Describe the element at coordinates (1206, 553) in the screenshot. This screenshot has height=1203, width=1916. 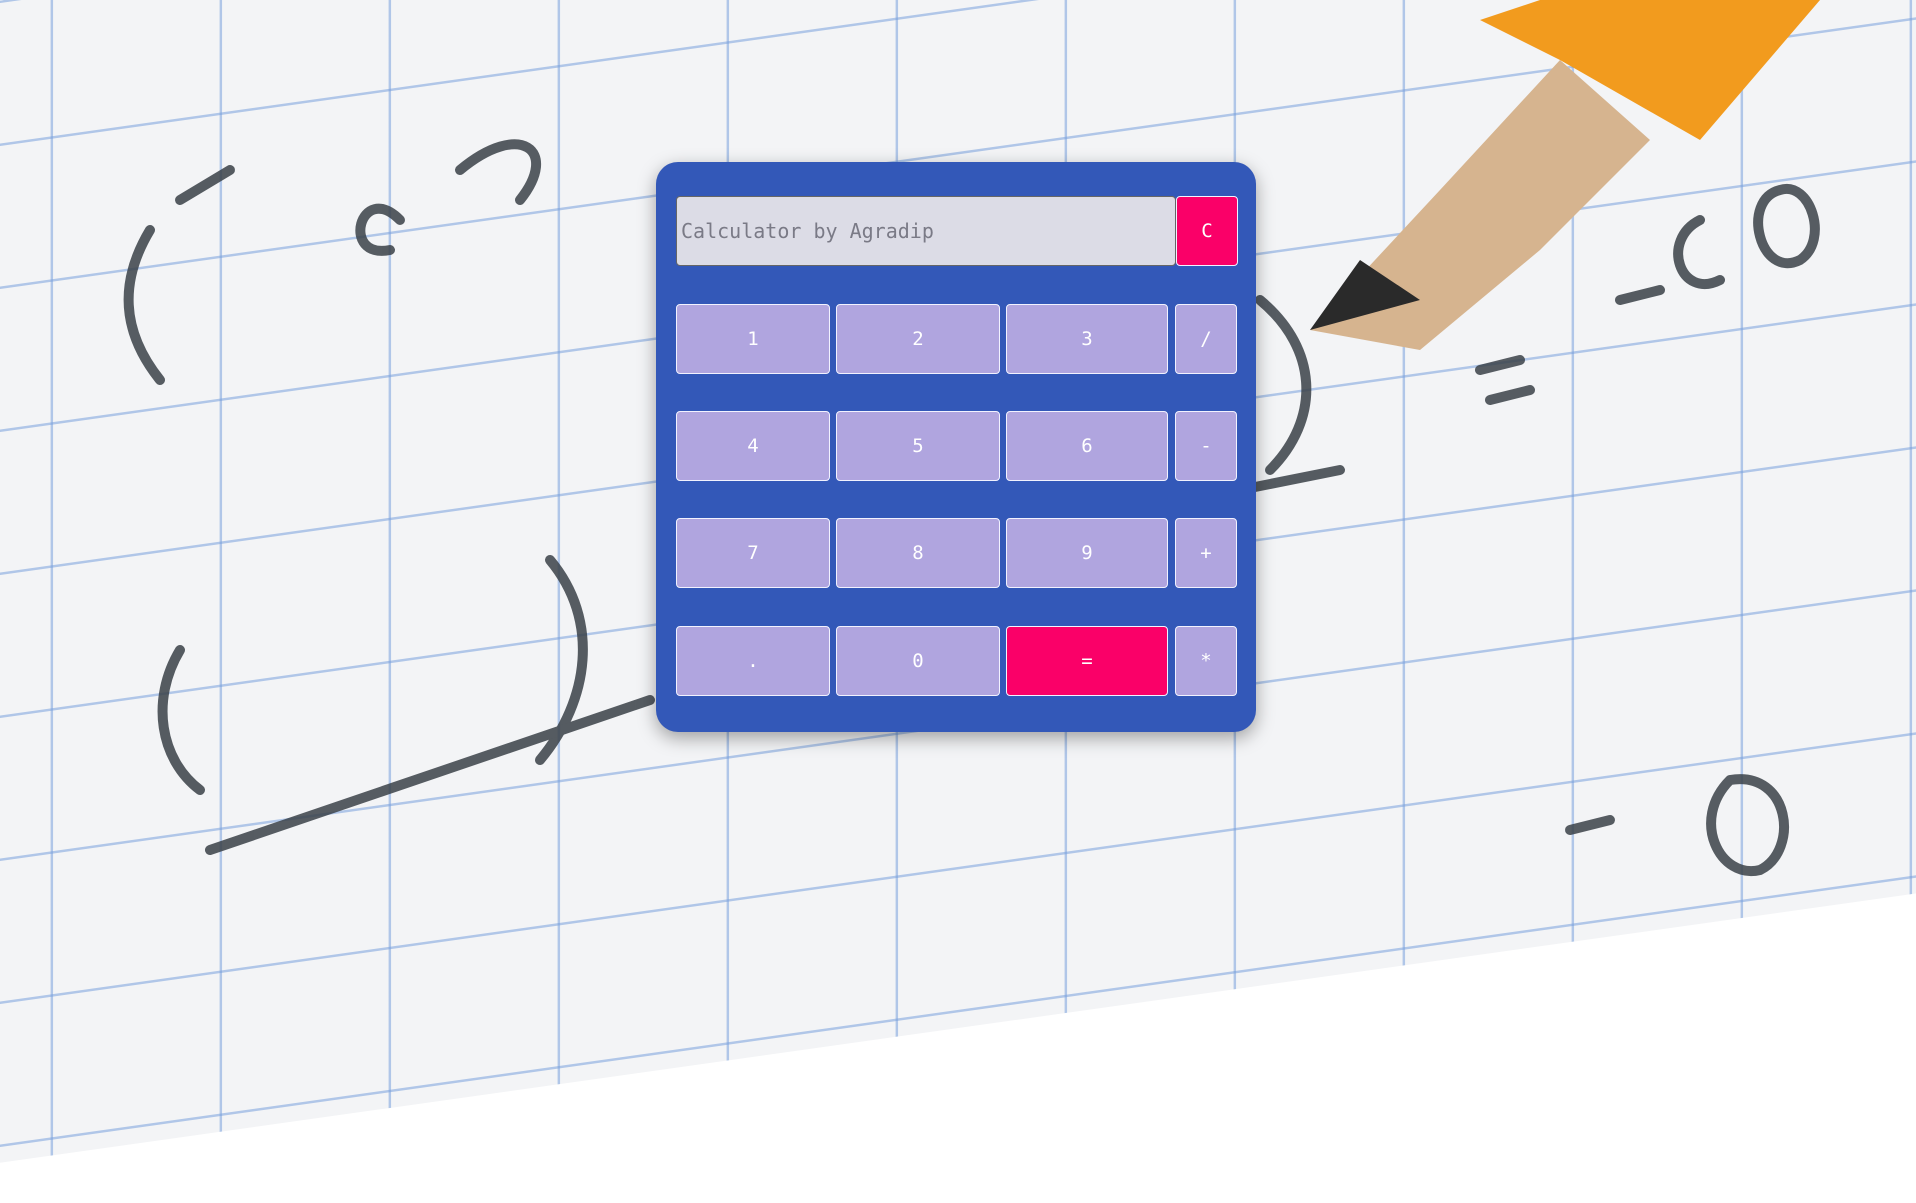
I see `plus-button: +` at that location.